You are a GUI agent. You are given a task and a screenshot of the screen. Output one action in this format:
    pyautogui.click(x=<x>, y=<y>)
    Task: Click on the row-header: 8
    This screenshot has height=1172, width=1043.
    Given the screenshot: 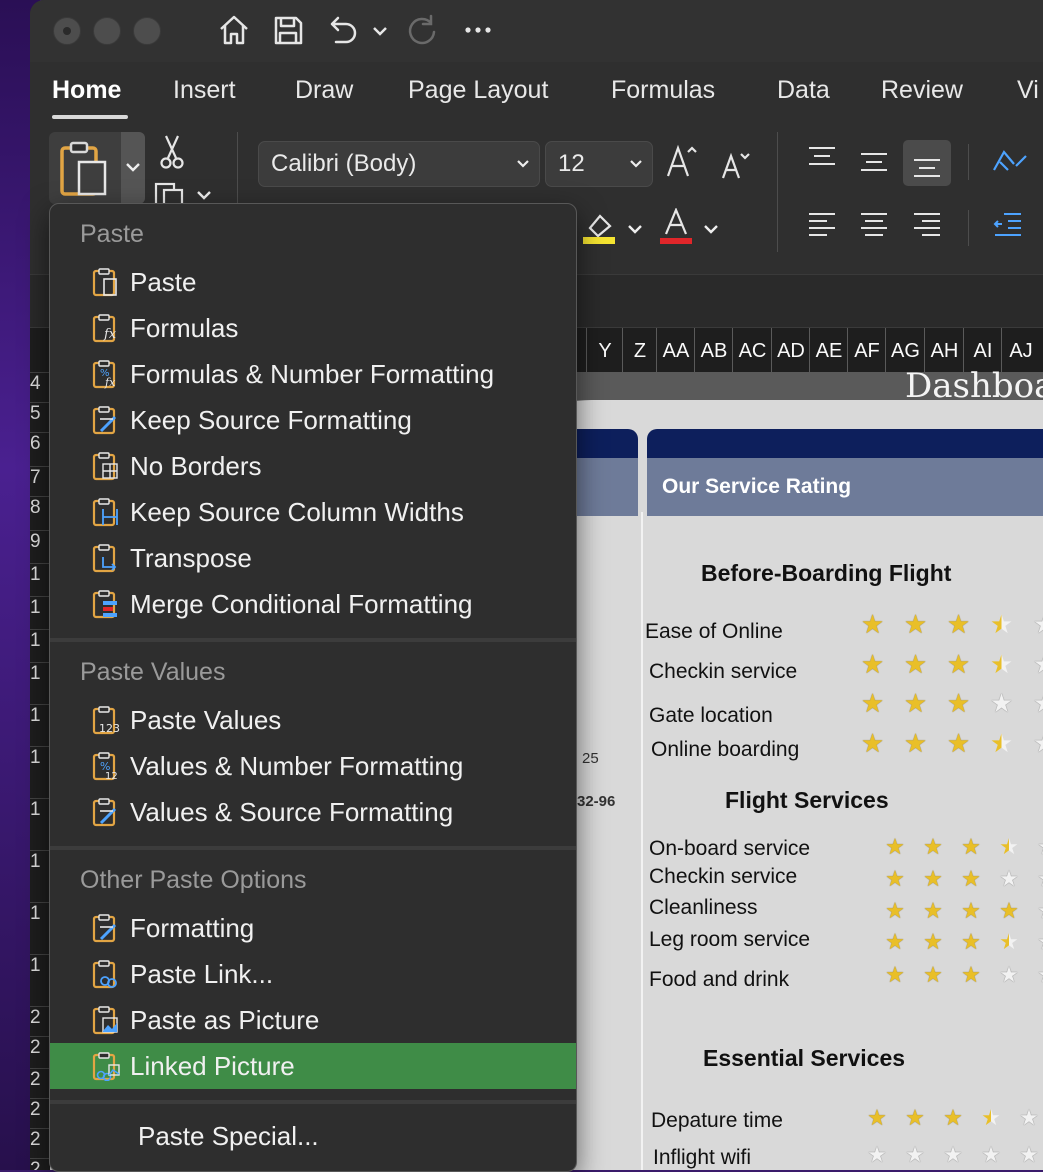 What is the action you would take?
    pyautogui.click(x=40, y=513)
    